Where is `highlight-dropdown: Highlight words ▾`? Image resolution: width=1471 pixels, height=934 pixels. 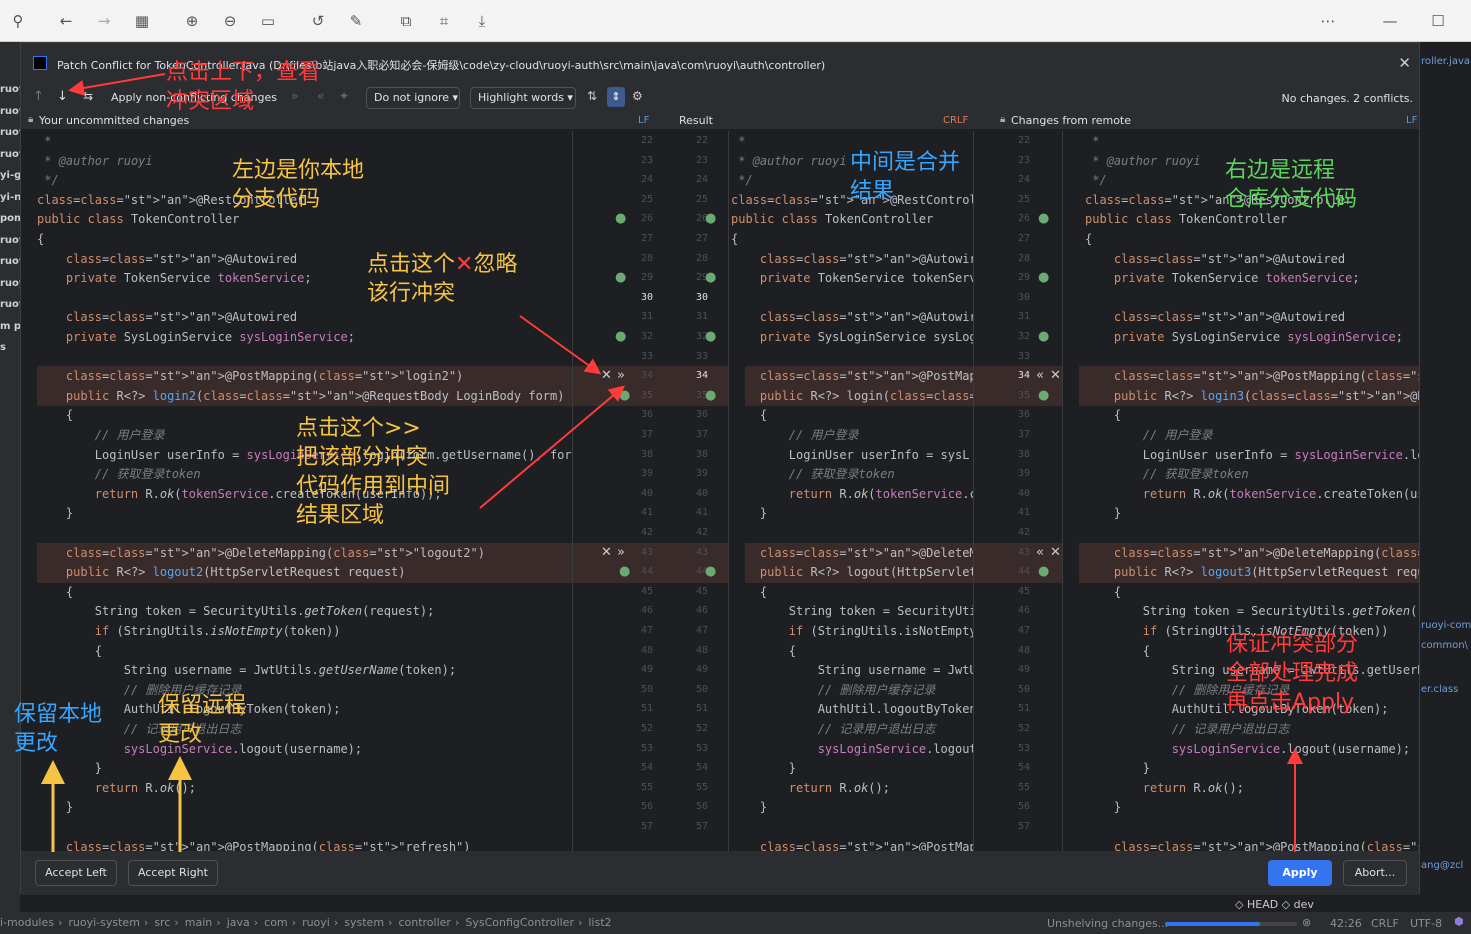
highlight-dropdown: Highlight words ▾ is located at coordinates (523, 98).